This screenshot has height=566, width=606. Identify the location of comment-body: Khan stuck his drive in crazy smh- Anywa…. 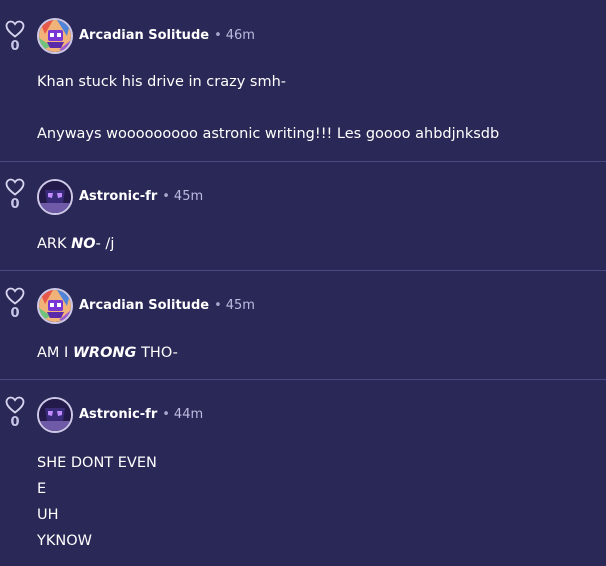
(268, 108).